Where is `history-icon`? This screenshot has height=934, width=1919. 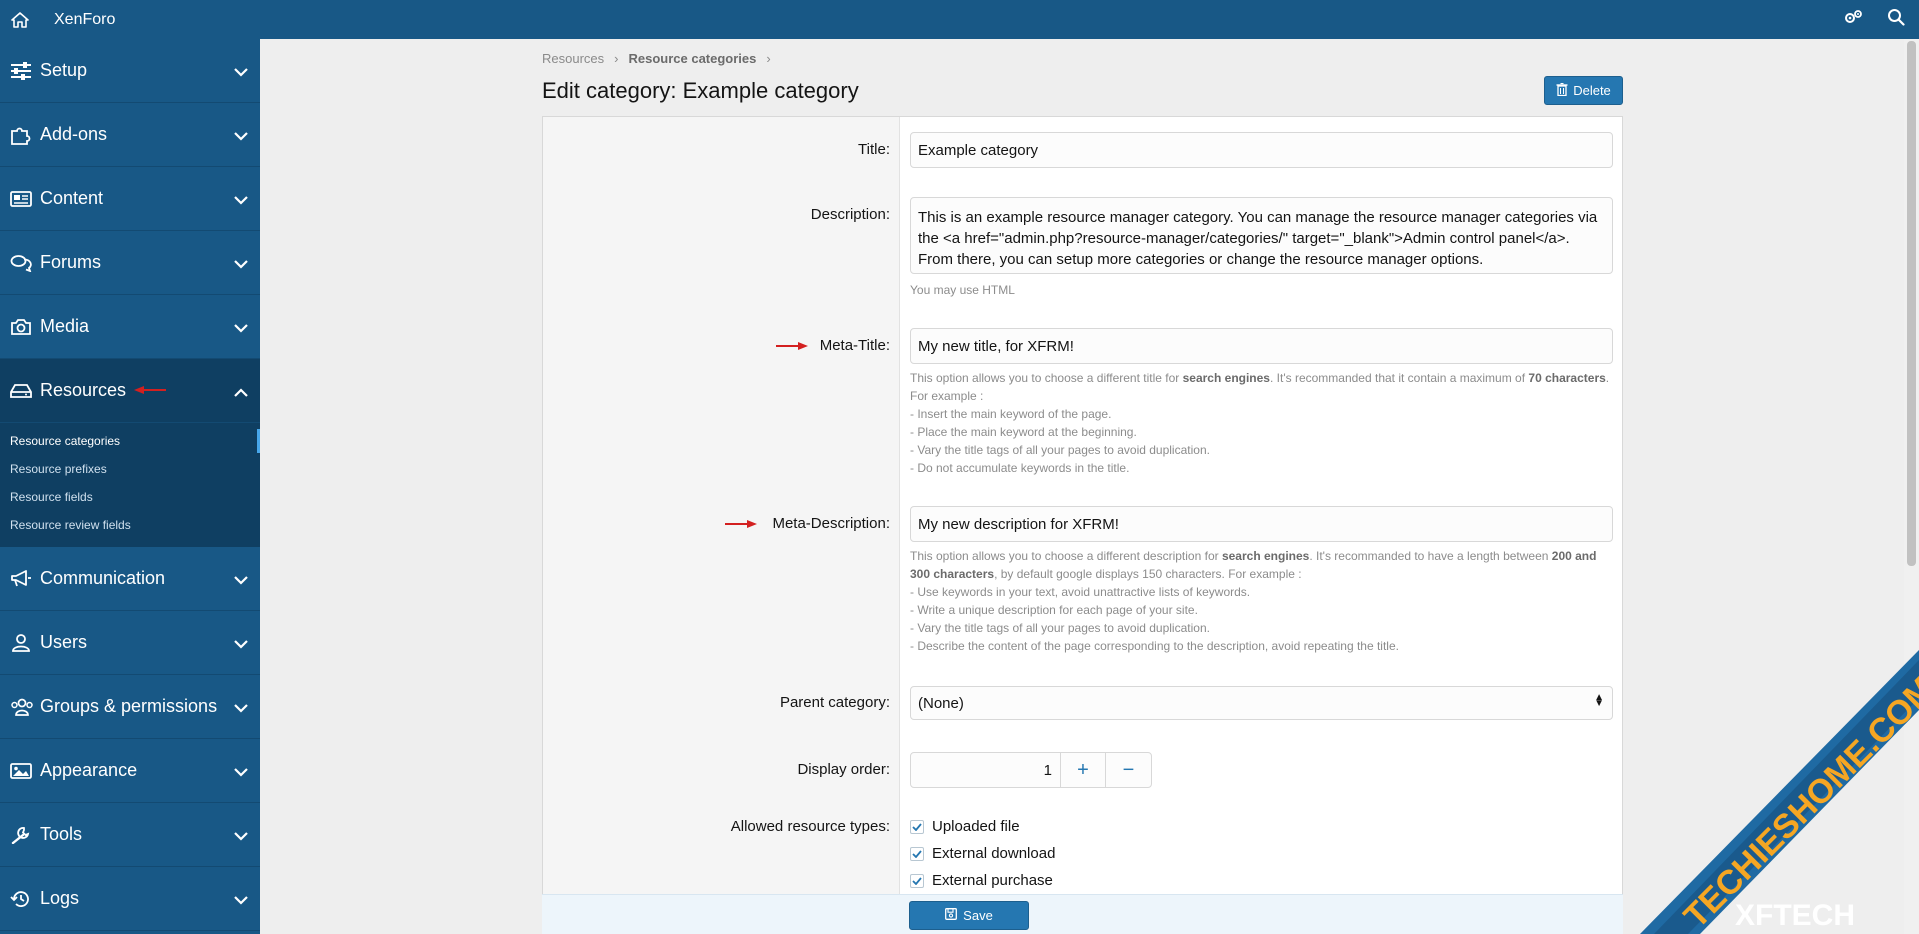
history-icon is located at coordinates (24, 899).